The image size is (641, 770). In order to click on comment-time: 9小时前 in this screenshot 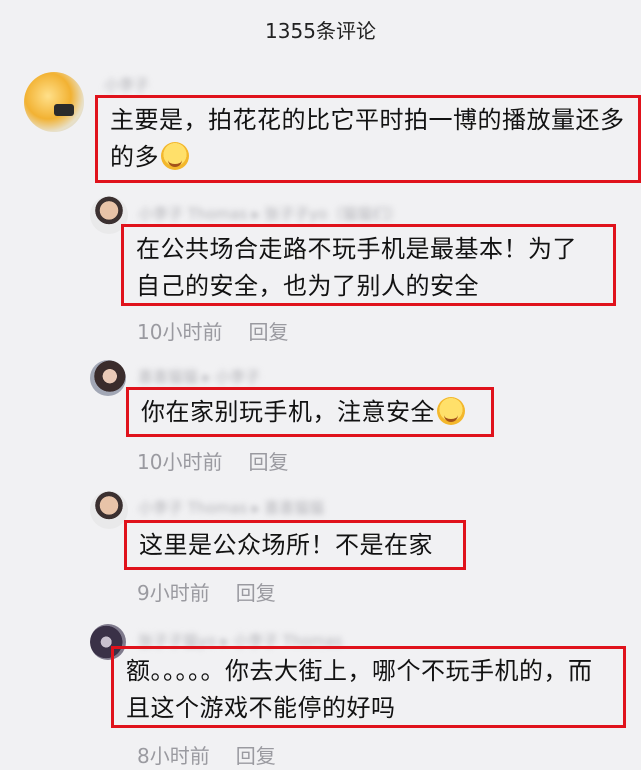, I will do `click(173, 593)`.